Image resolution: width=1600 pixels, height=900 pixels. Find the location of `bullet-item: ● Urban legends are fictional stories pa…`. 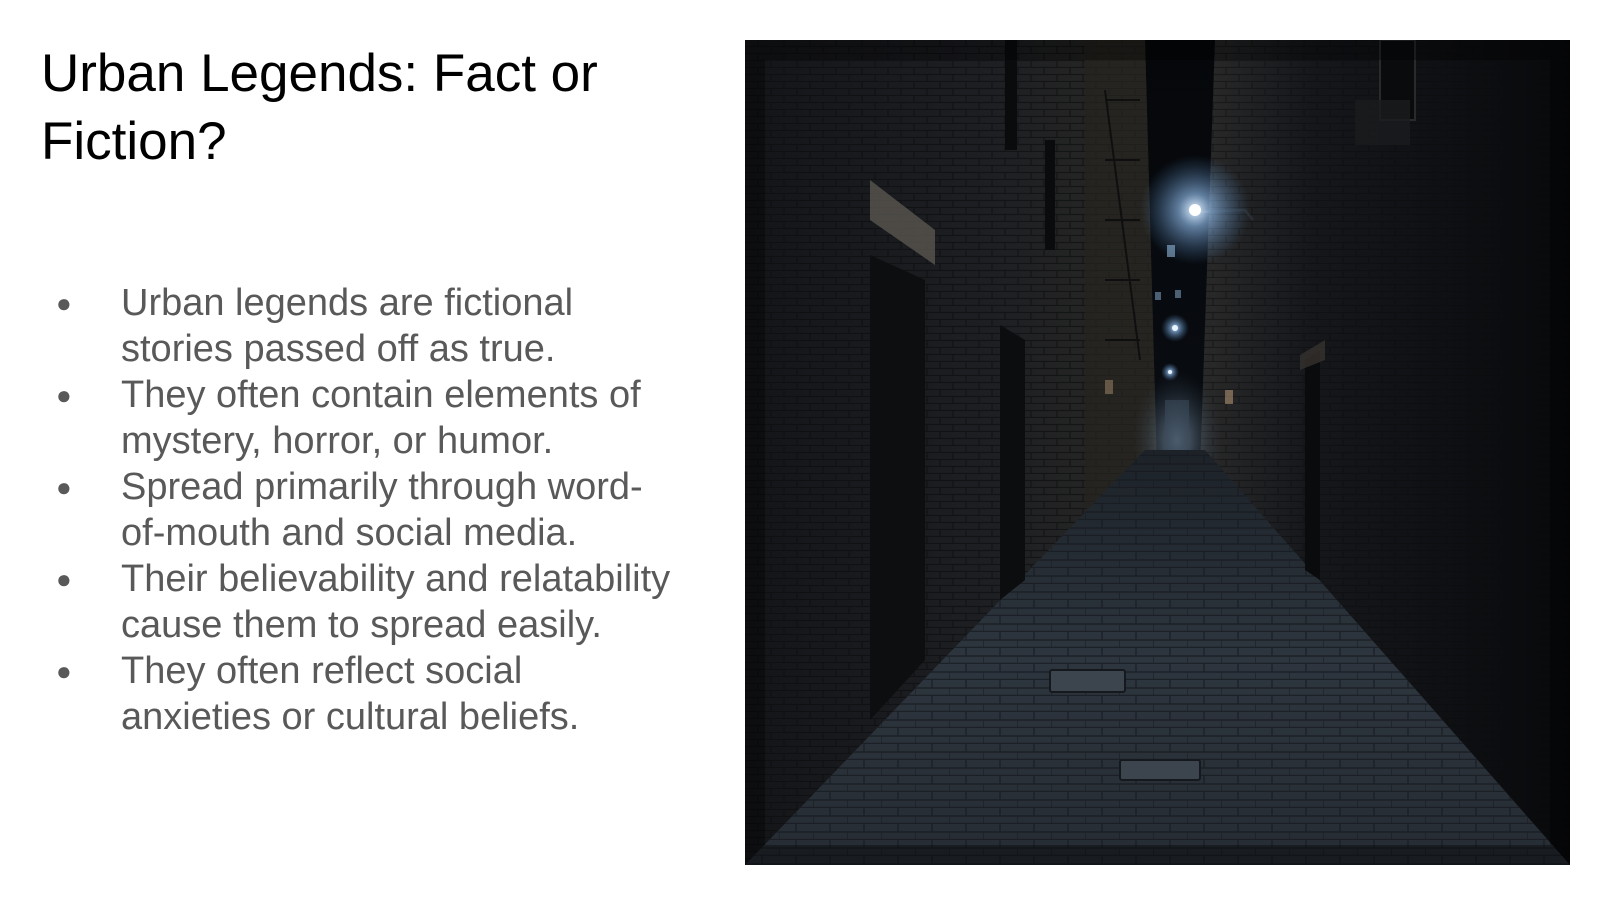

bullet-item: ● Urban legends are fictional stories pa… is located at coordinates (366, 326).